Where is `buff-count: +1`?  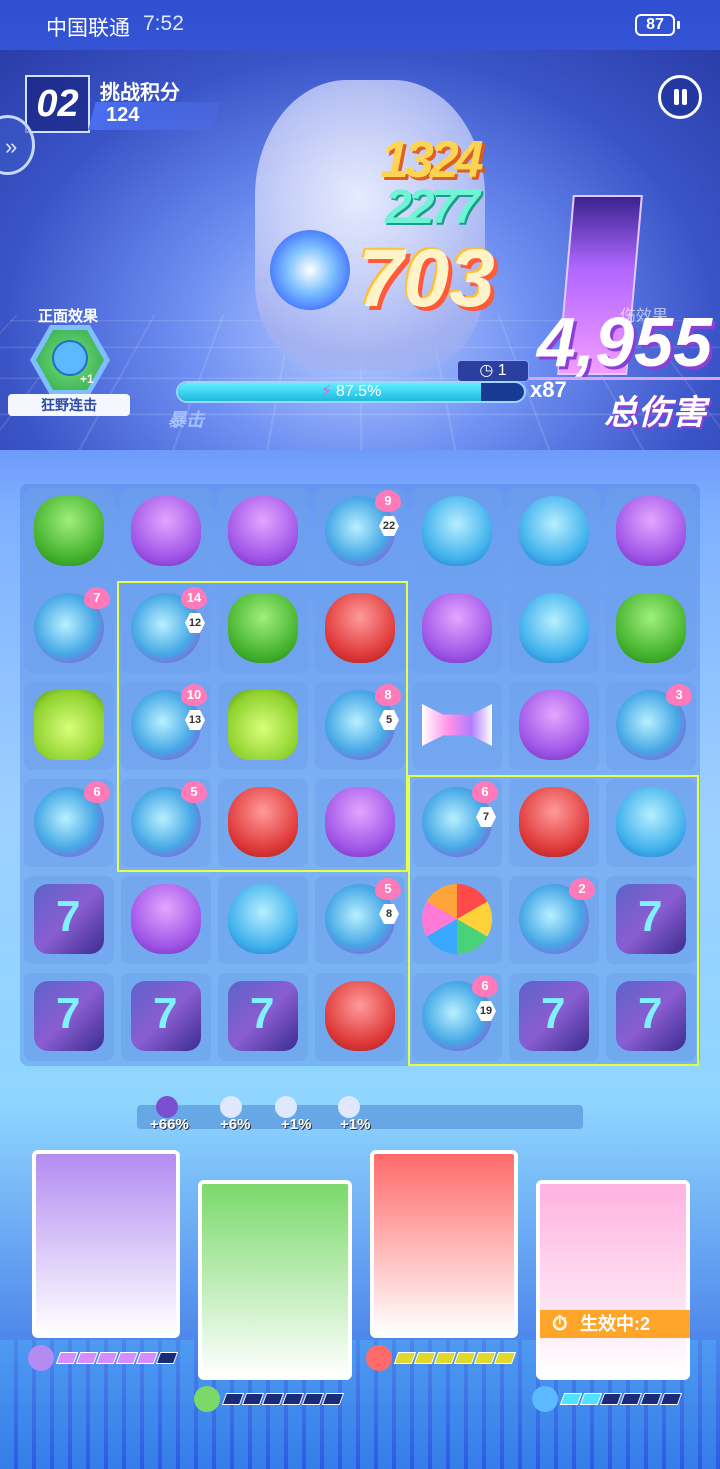 buff-count: +1 is located at coordinates (87, 379).